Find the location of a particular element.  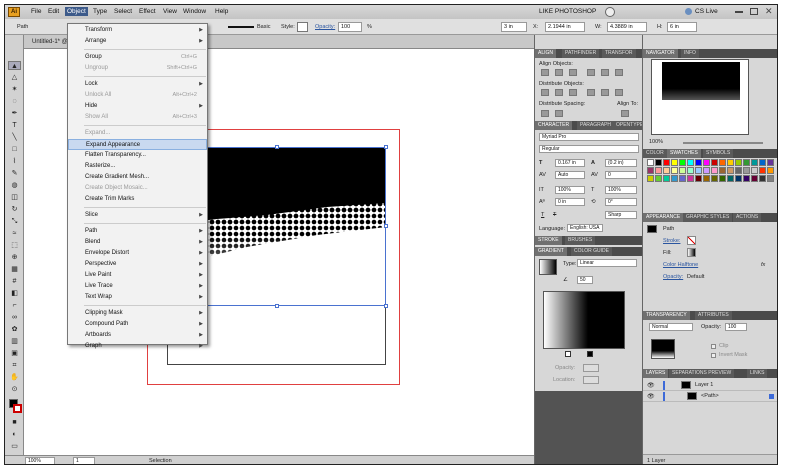

stroke-none-swatch is located at coordinates (691, 240).